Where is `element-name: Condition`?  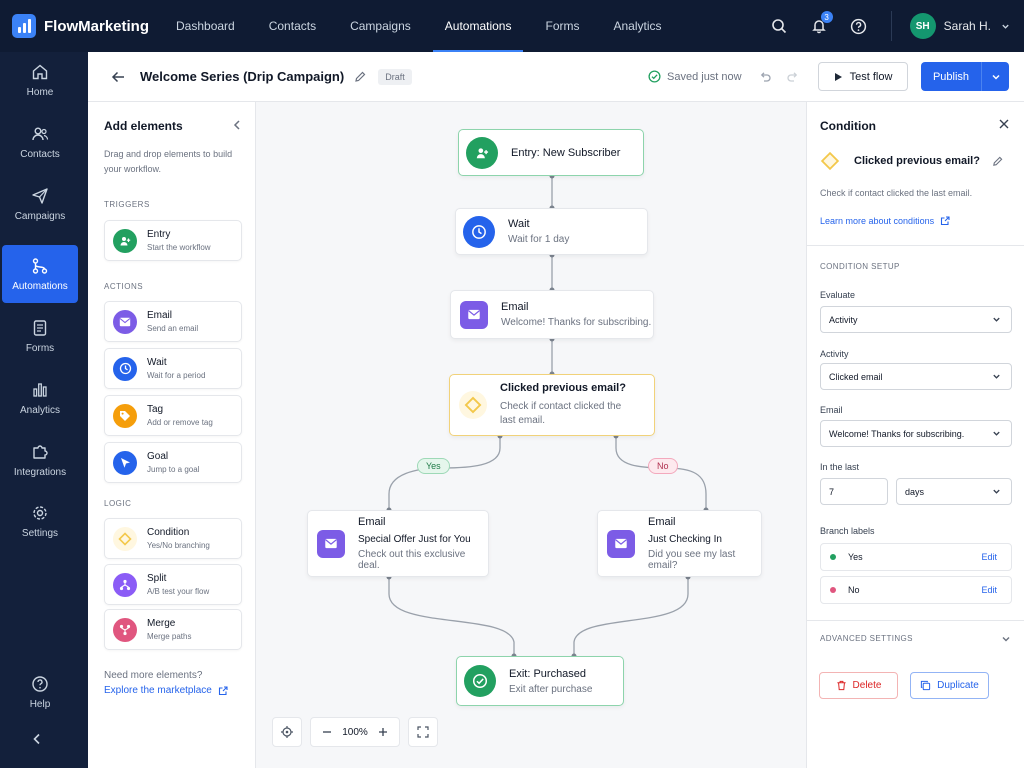
element-name: Condition is located at coordinates (168, 532).